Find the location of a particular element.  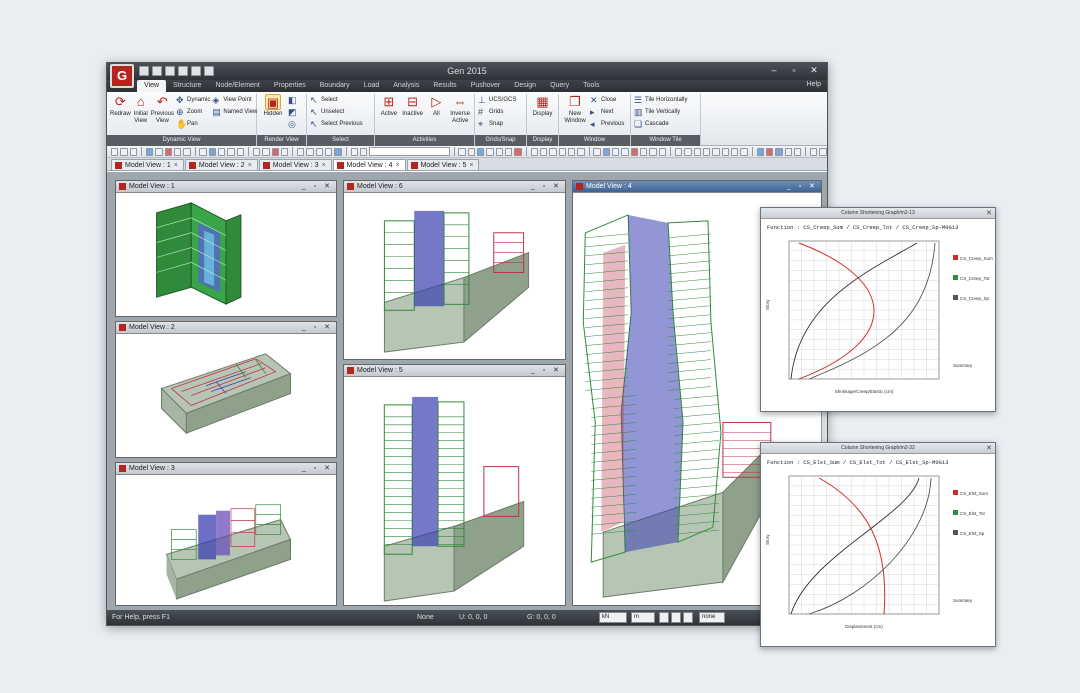

close-icon: ✕ is located at coordinates (989, 448).